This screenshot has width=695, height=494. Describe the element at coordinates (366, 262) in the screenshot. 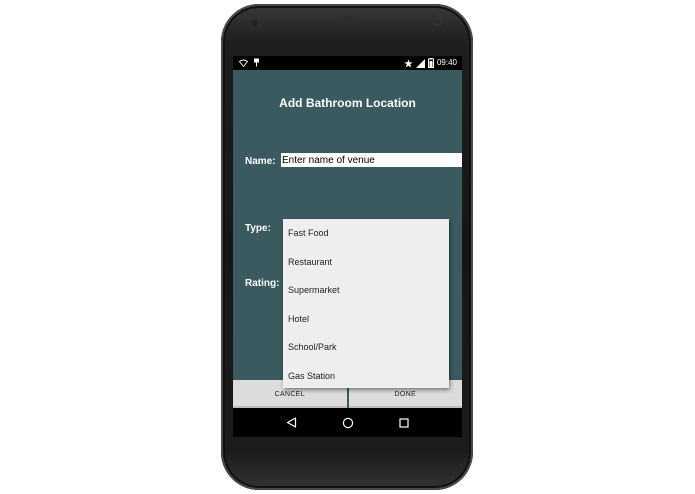

I see `dropdown-option-restaurant: Restaurant` at that location.